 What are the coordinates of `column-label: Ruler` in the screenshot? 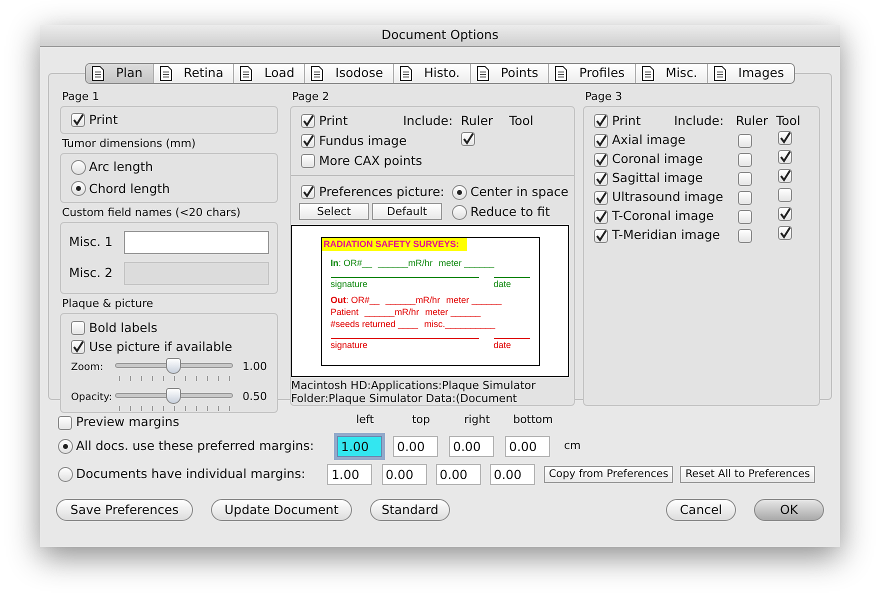 It's located at (477, 121).